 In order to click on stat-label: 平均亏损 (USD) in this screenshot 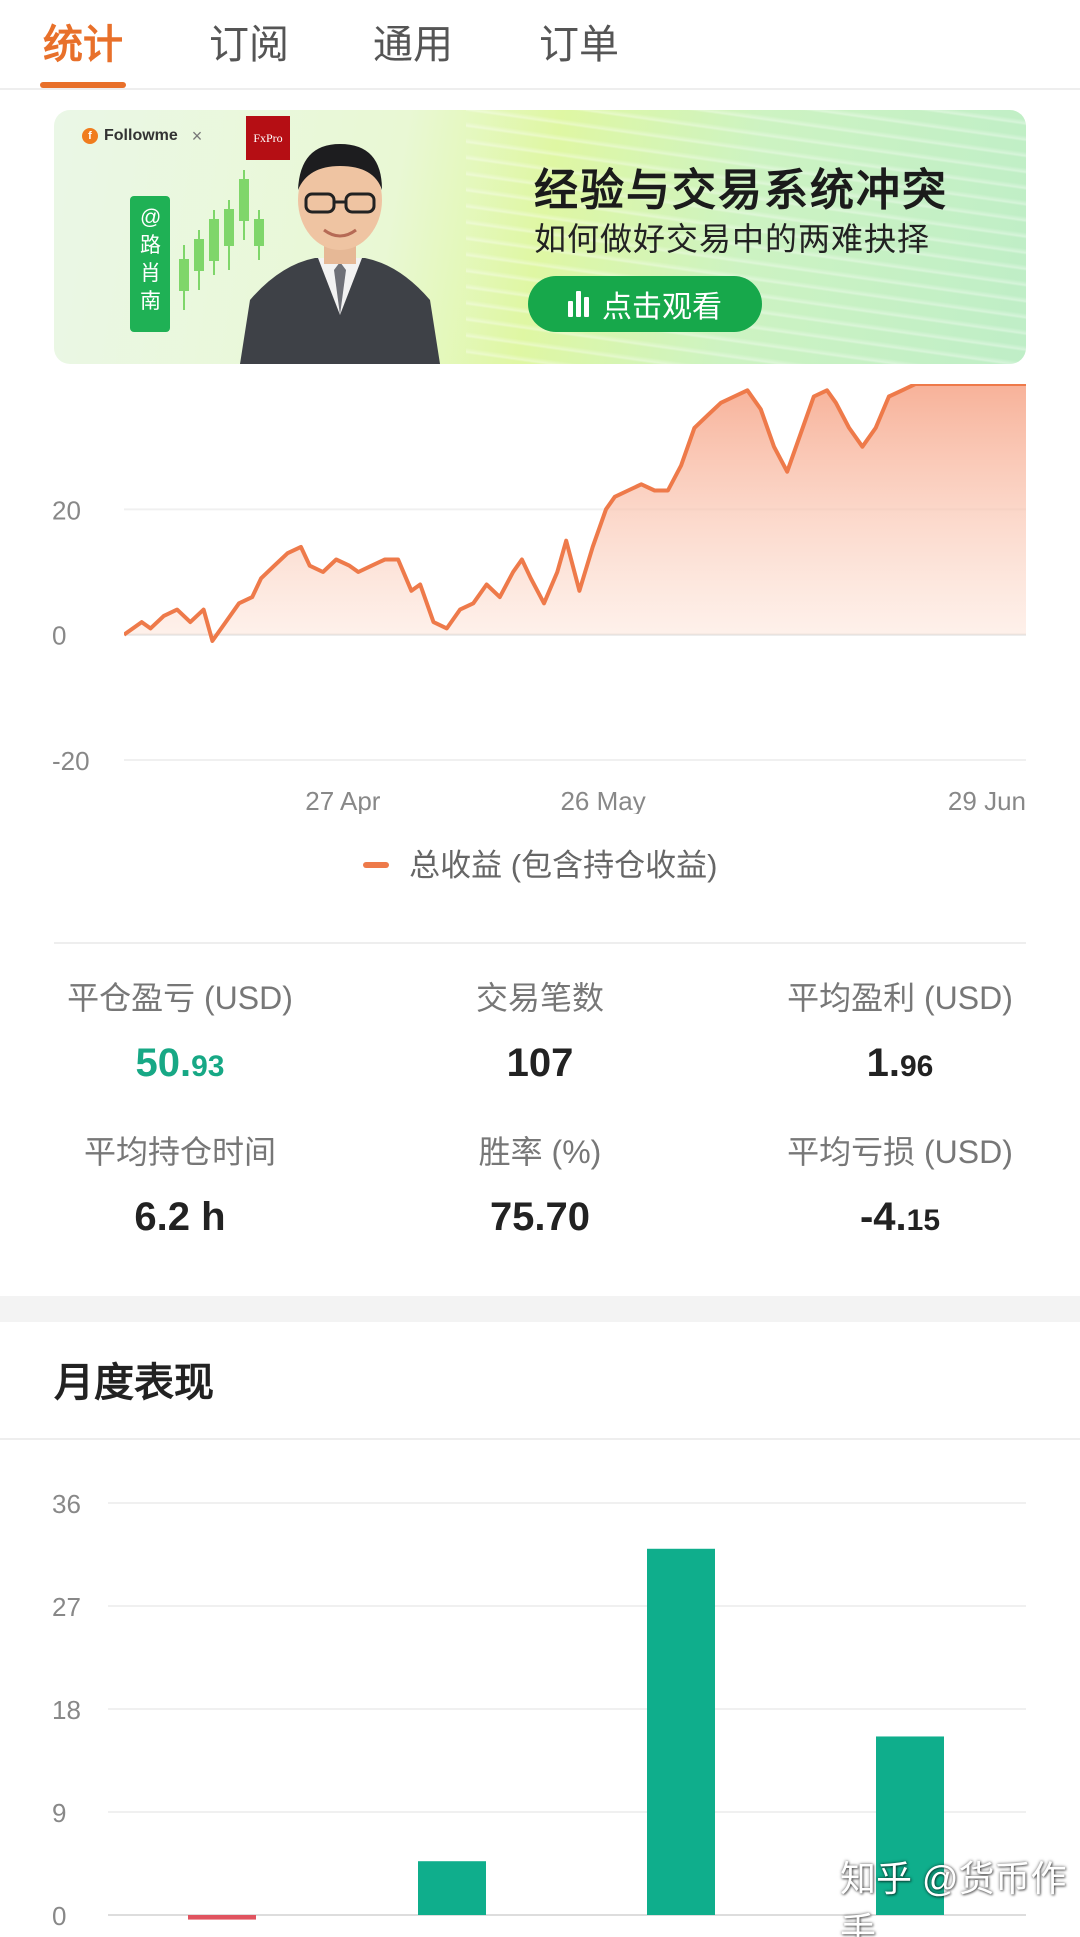, I will do `click(900, 1152)`.